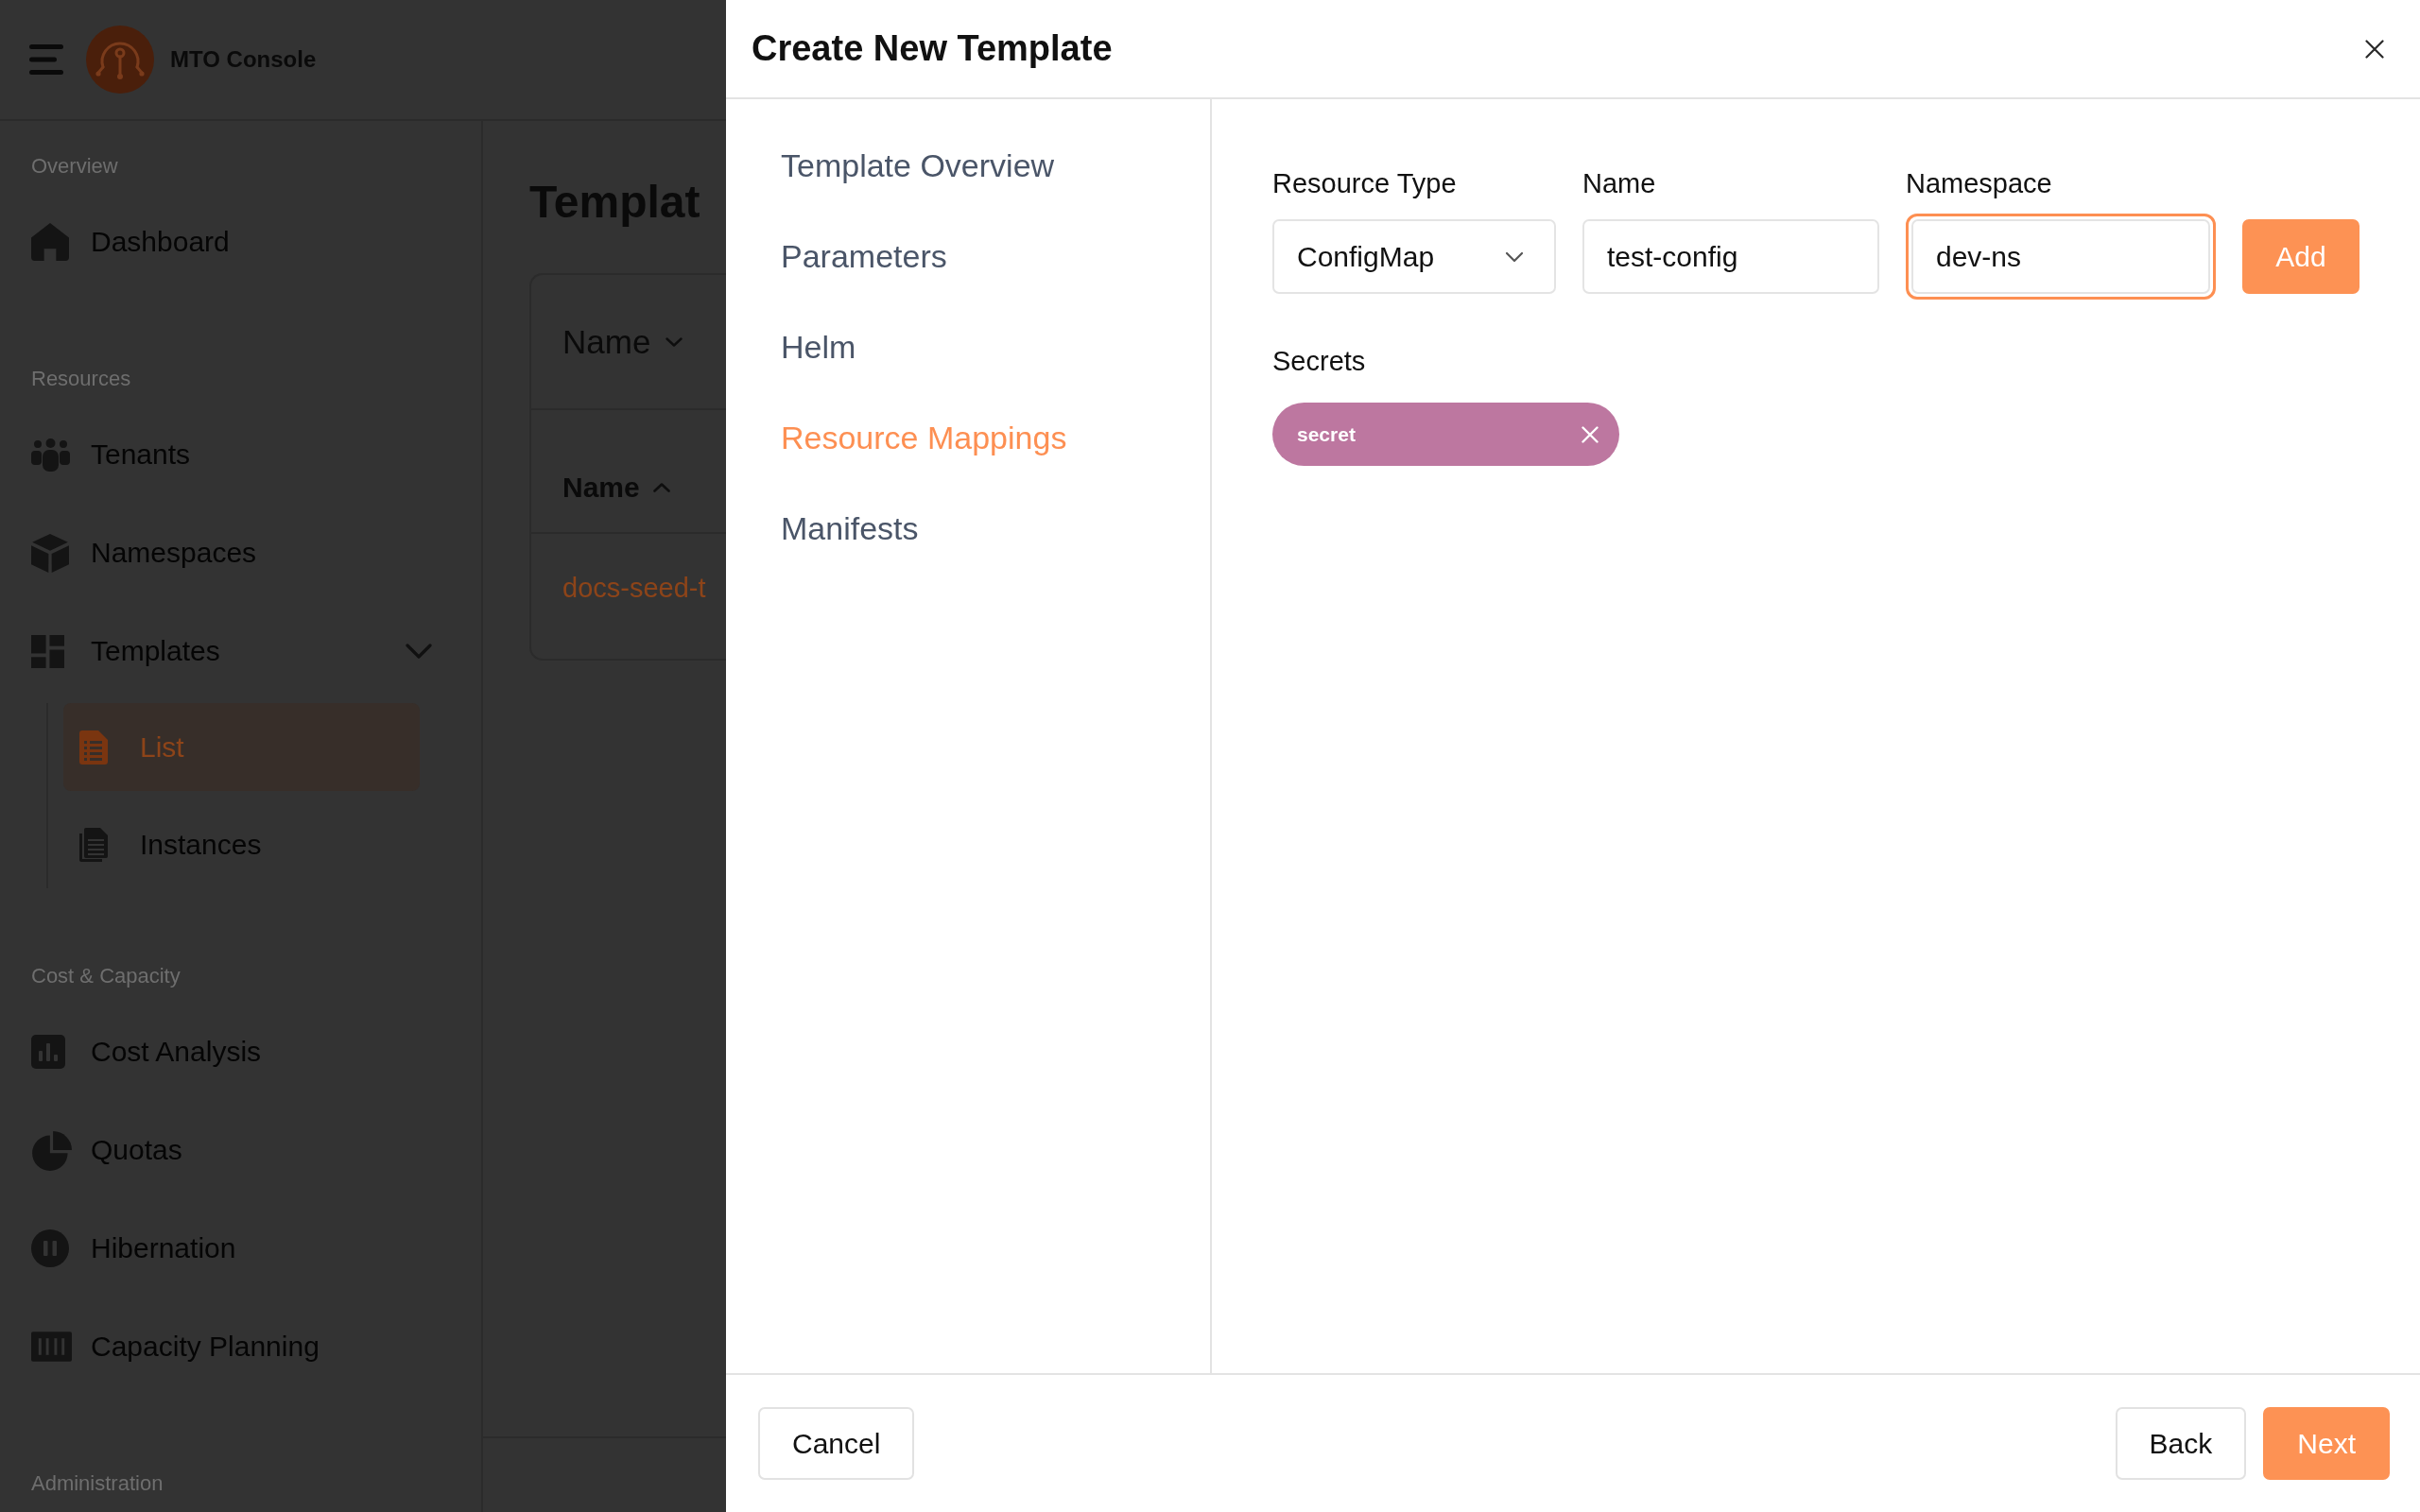  Describe the element at coordinates (47, 651) in the screenshot. I see `dashboard-icon` at that location.